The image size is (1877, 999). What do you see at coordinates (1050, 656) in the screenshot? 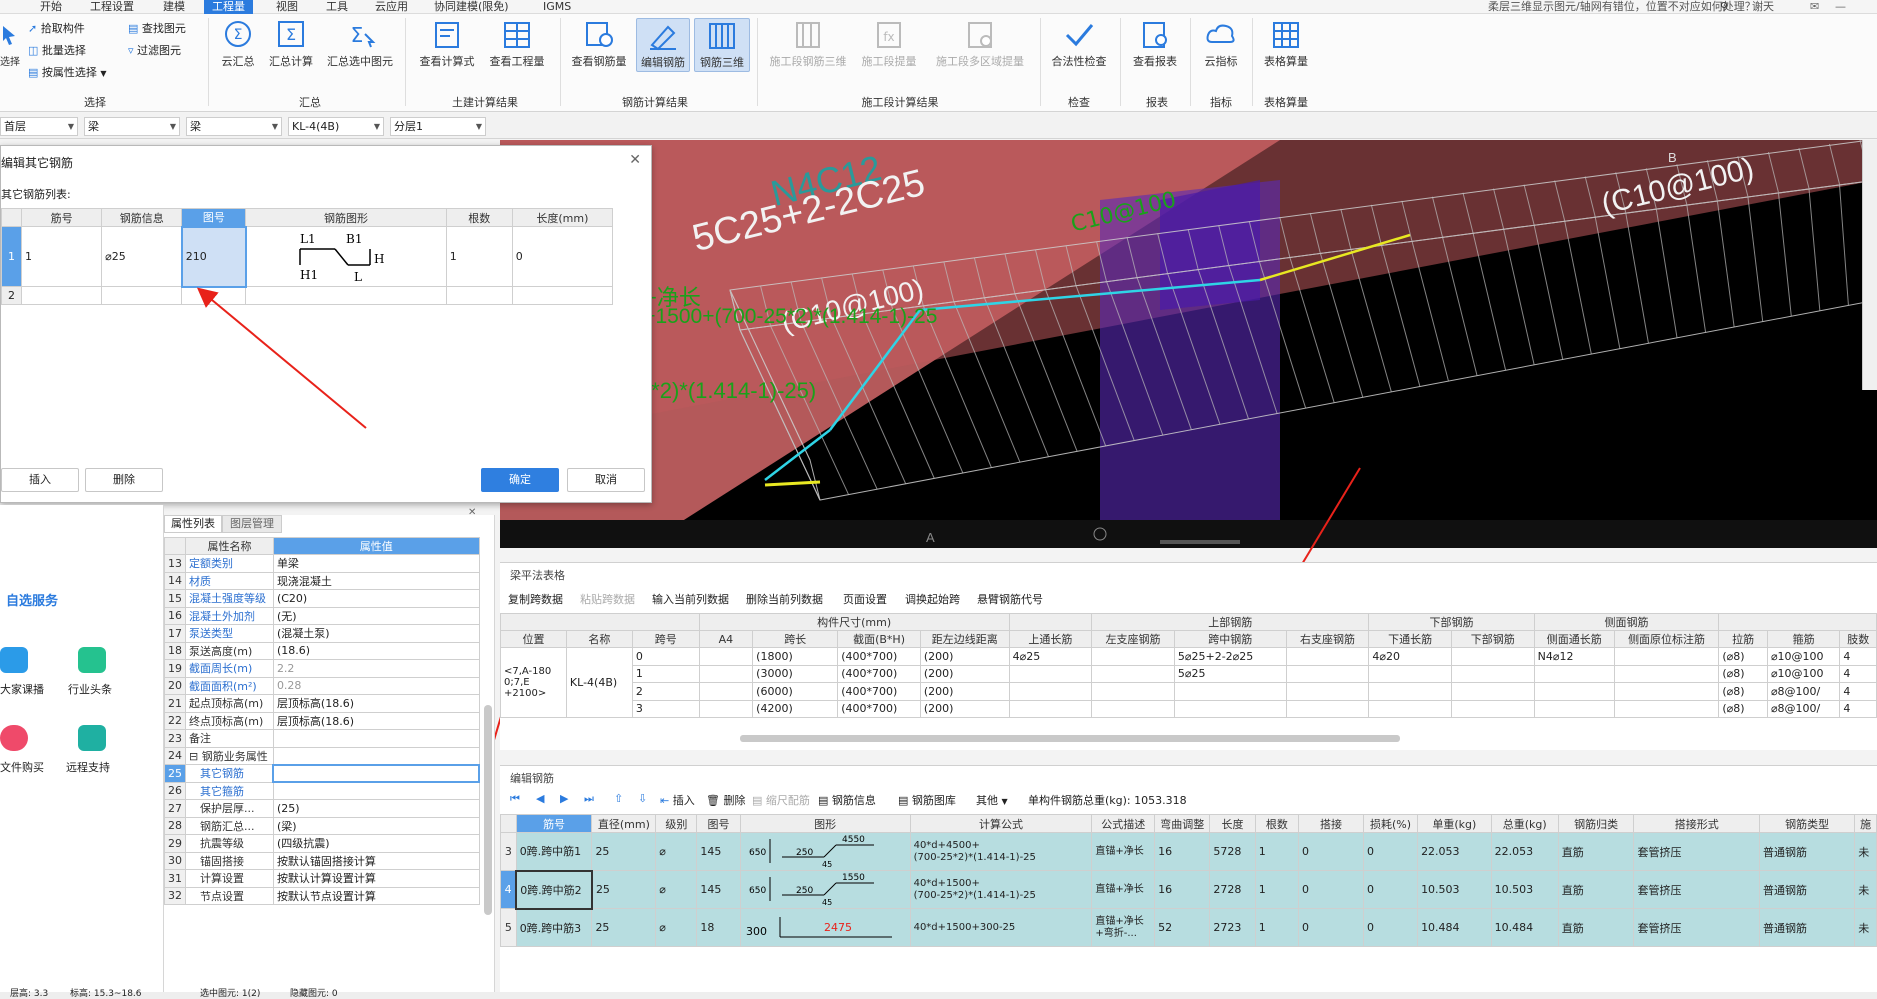
I see `table-cell: 4⌀25` at bounding box center [1050, 656].